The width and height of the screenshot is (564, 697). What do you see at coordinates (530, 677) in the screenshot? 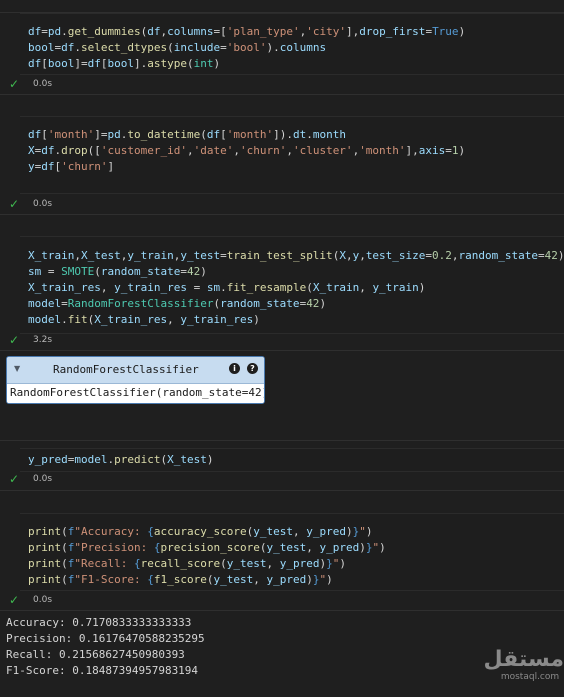
I see `watermark-text: mostaql.com` at bounding box center [530, 677].